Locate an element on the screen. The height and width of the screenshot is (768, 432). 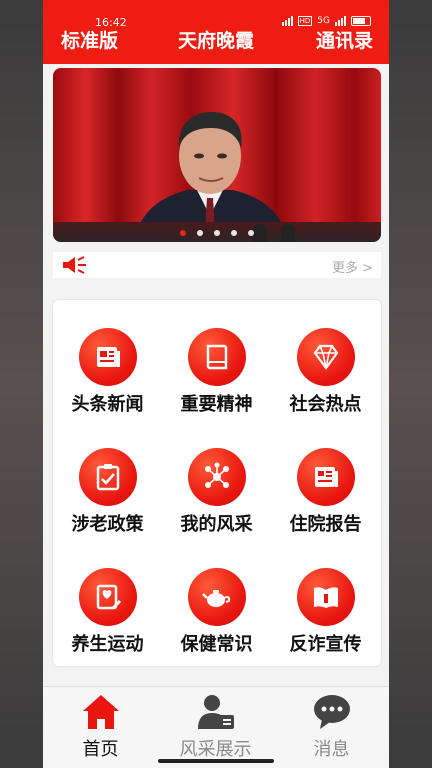
open-book-icon is located at coordinates (326, 597).